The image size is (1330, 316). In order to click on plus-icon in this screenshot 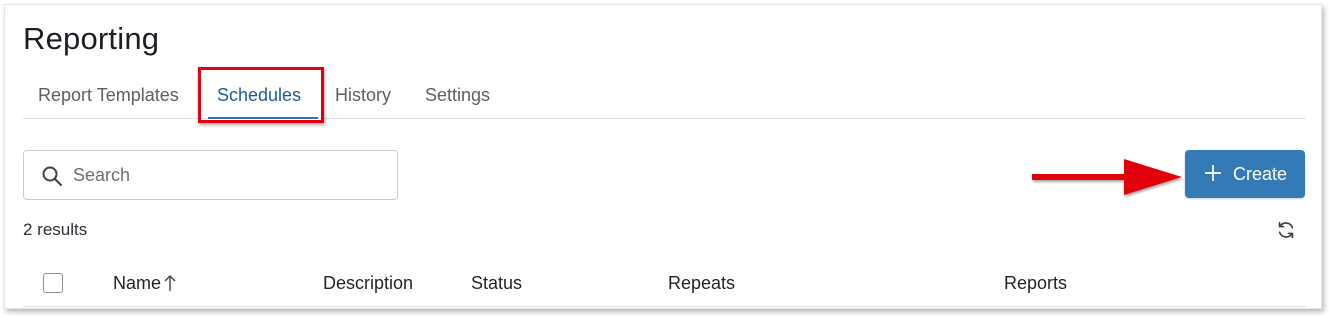, I will do `click(1213, 173)`.